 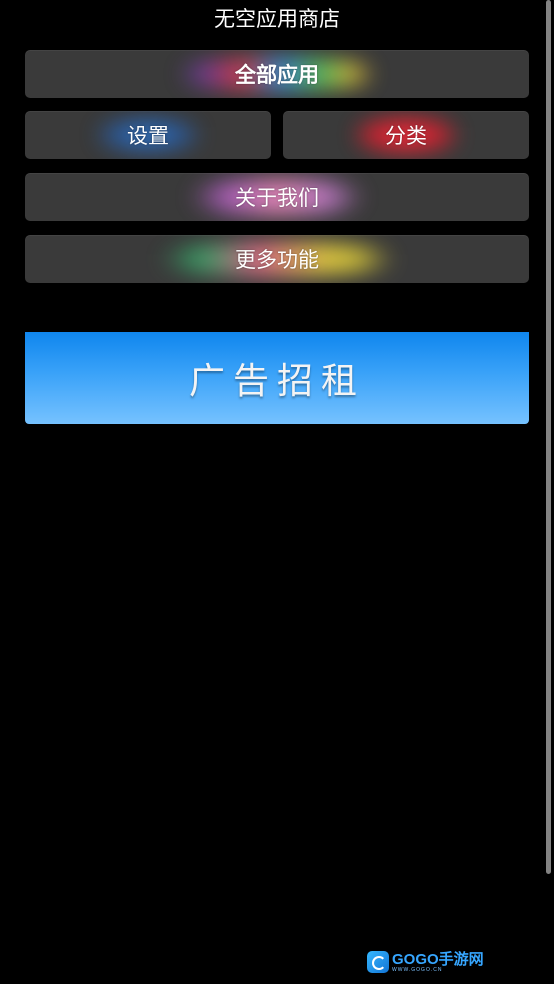 I want to click on gogo-logo-icon, so click(x=378, y=962).